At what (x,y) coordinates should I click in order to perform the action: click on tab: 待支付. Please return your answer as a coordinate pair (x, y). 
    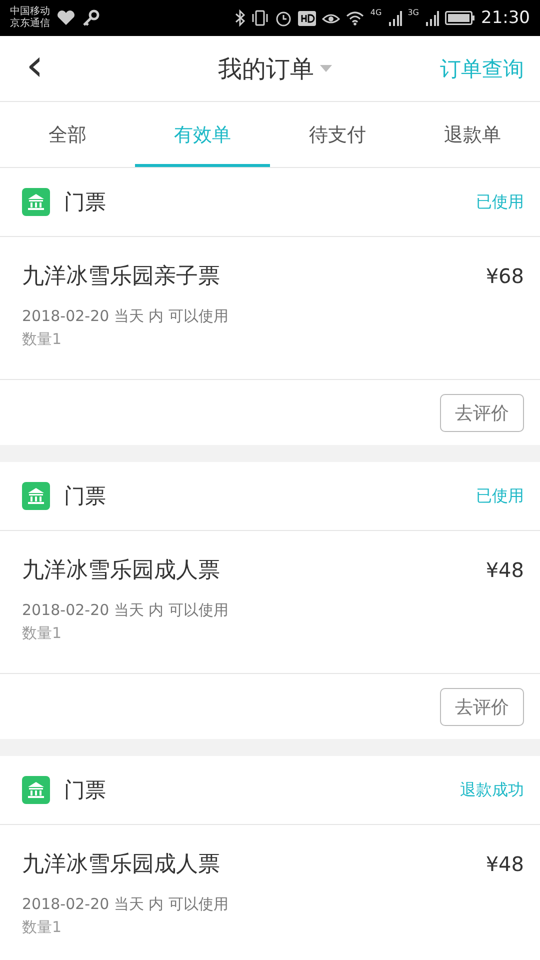
    Looking at the image, I should click on (337, 134).